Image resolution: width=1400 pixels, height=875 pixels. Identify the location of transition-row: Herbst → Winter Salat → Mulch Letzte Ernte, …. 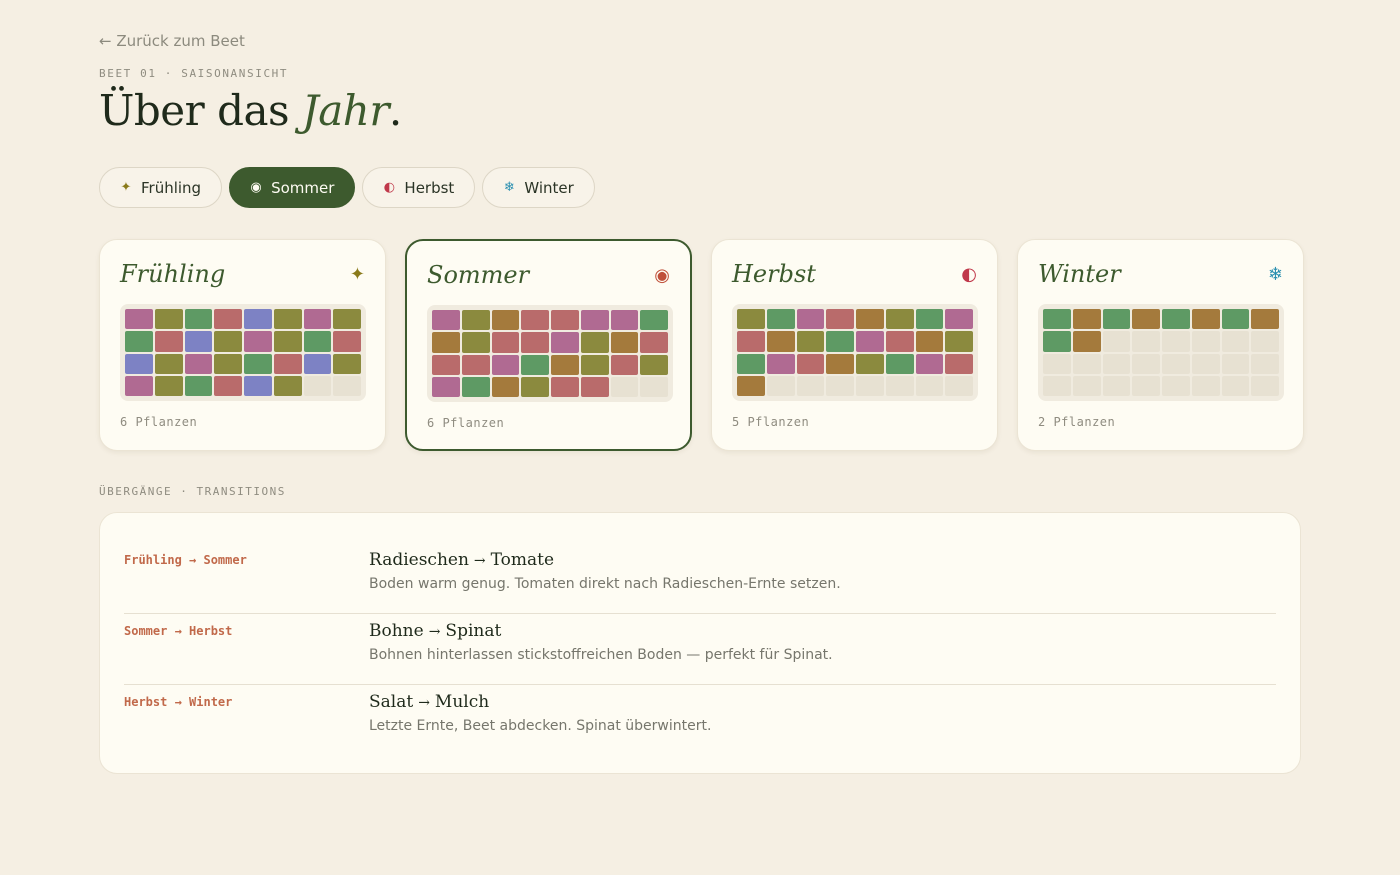
(700, 720).